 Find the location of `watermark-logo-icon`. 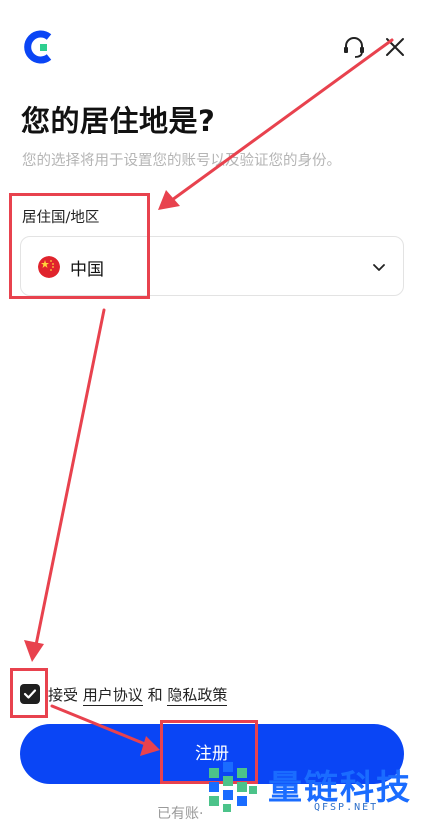

watermark-logo-icon is located at coordinates (233, 787).